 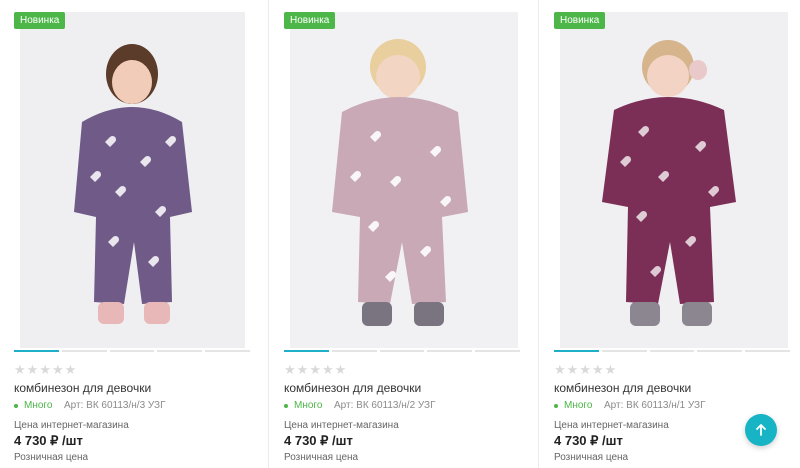 What do you see at coordinates (655, 405) in the screenshot?
I see `article-number: Арт: ВК 60113/н/1 УЗГ` at bounding box center [655, 405].